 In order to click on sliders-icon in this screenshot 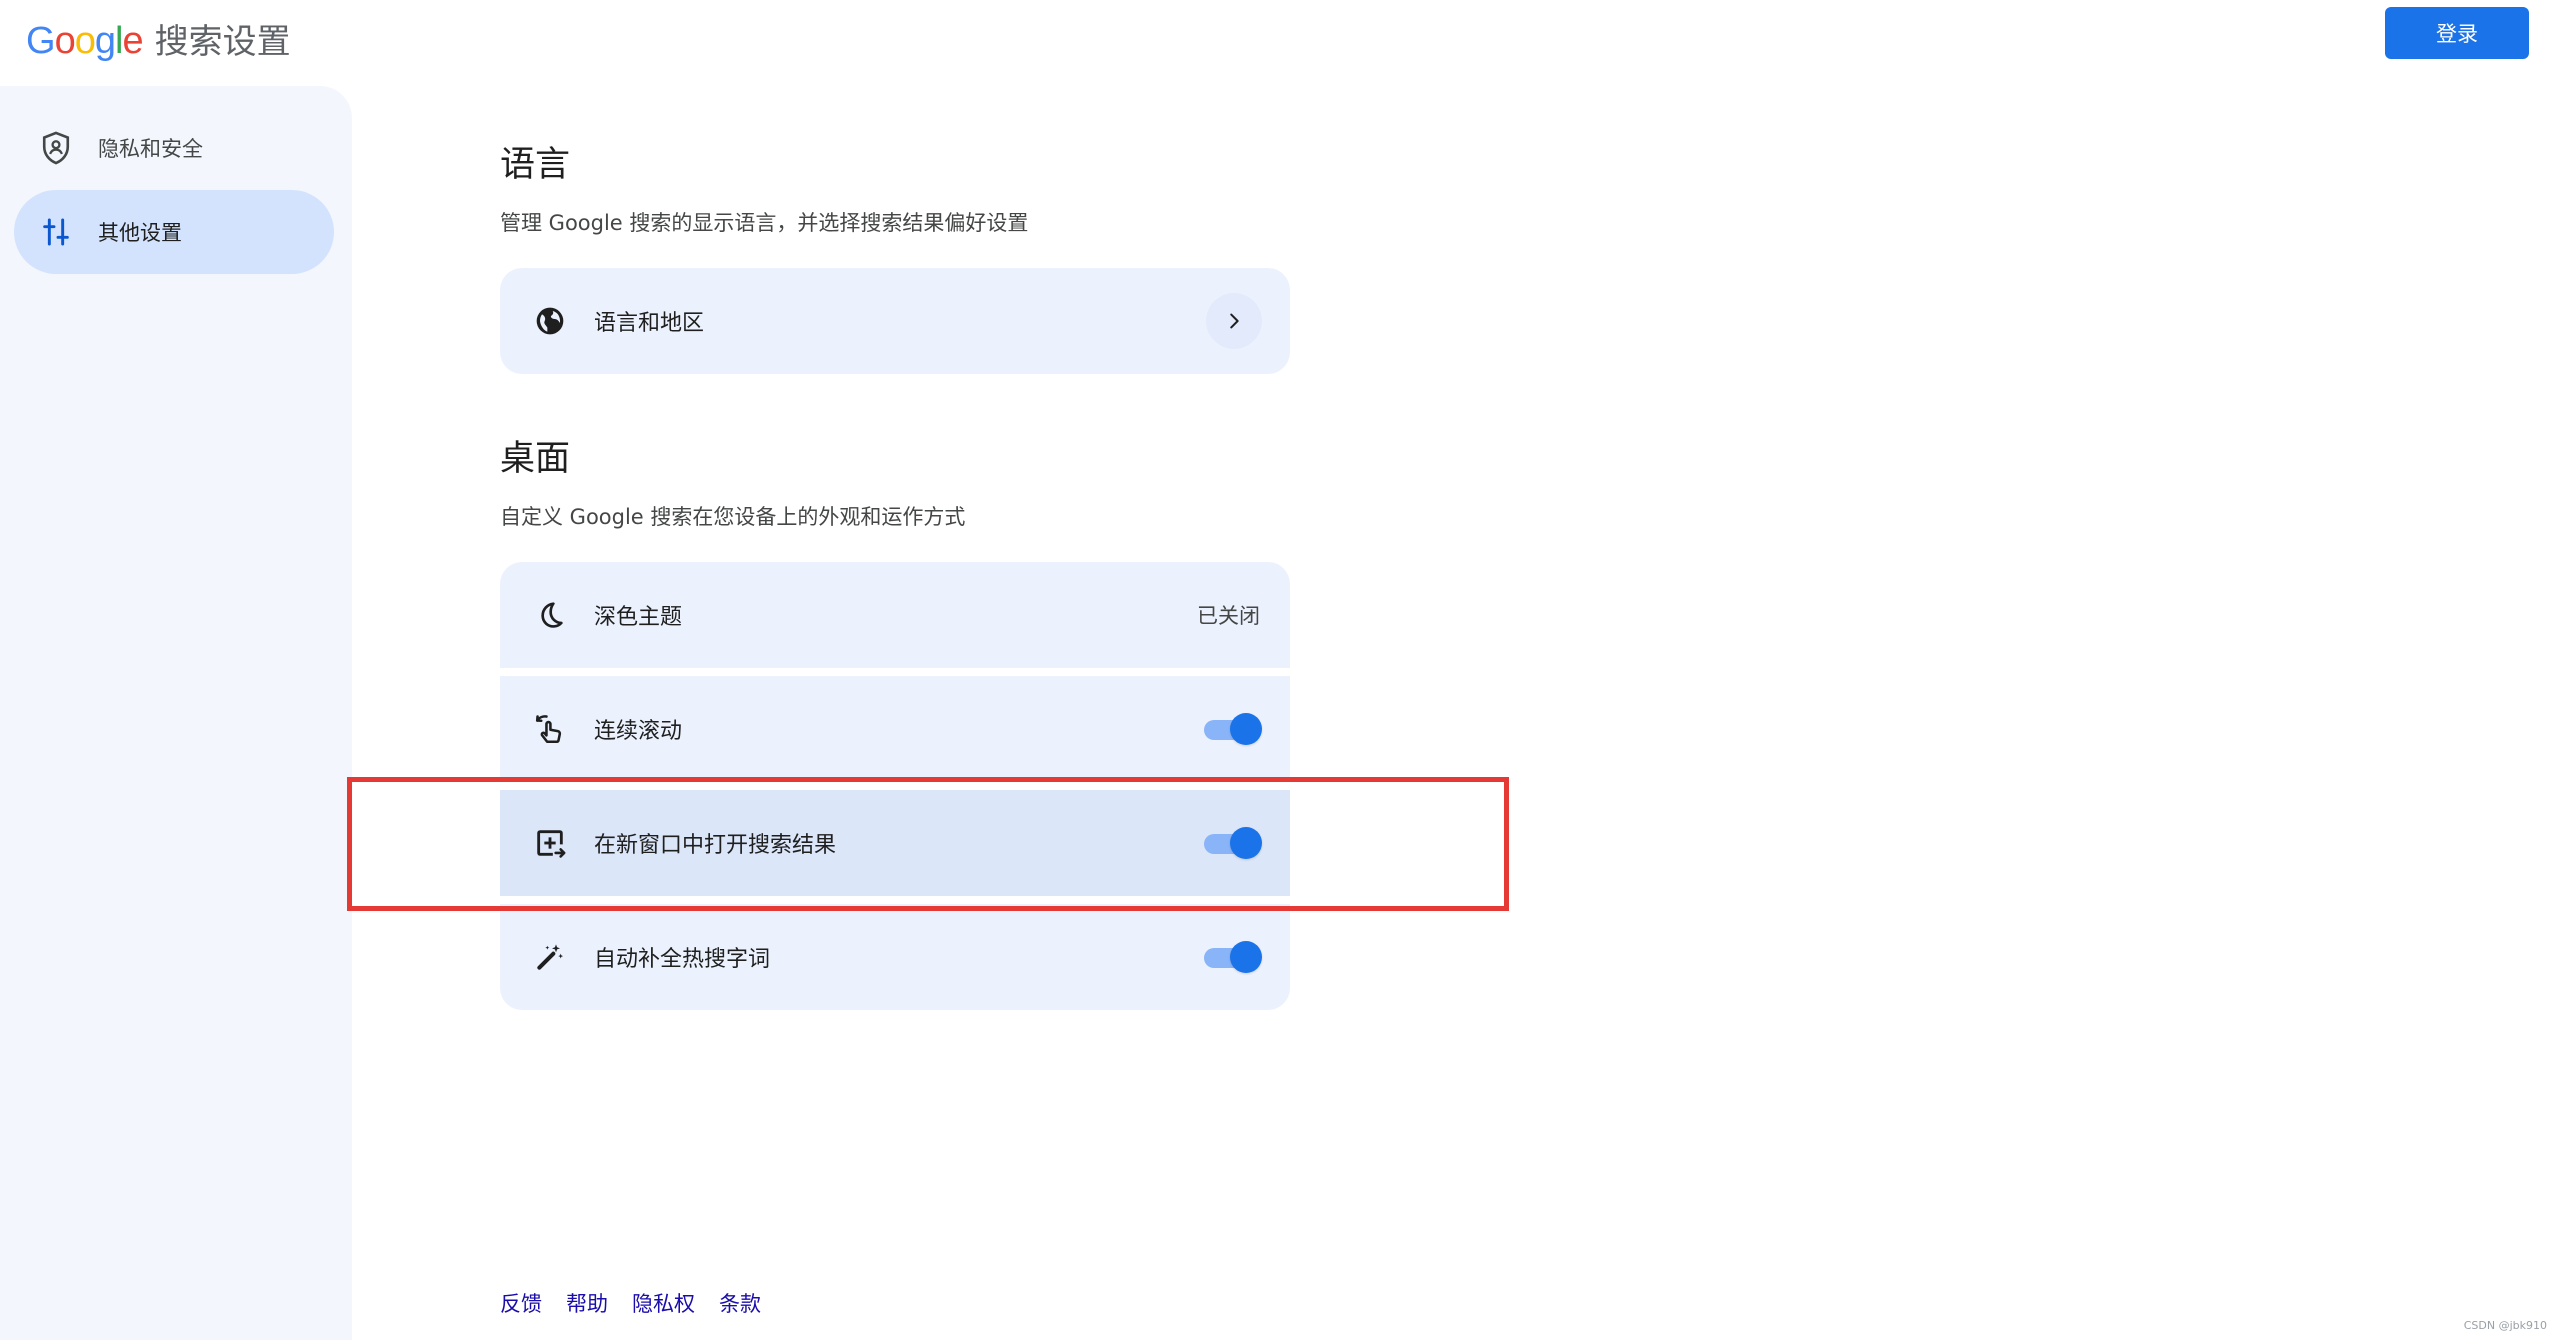, I will do `click(56, 232)`.